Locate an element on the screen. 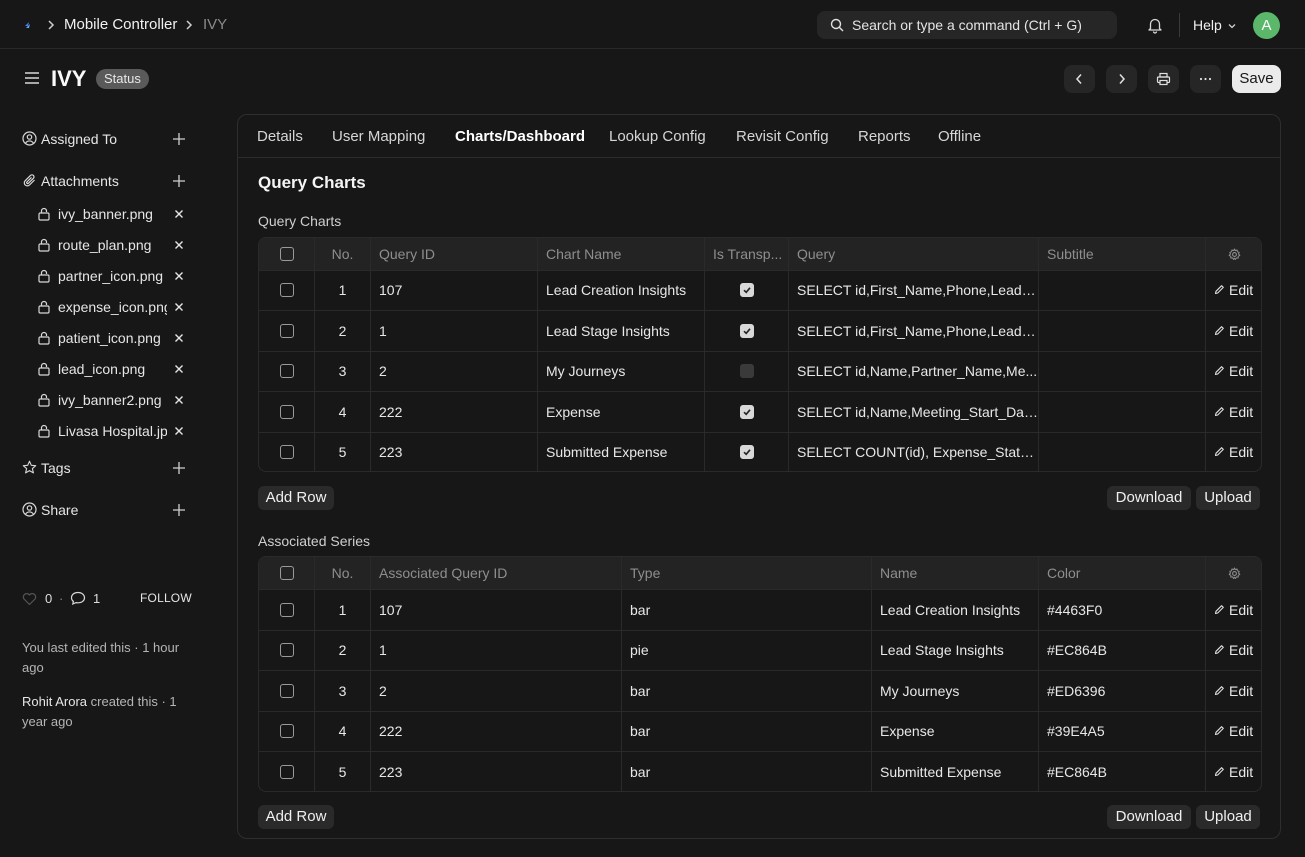 This screenshot has height=857, width=1305. attachment-name: lead_icon.png is located at coordinates (112, 369).